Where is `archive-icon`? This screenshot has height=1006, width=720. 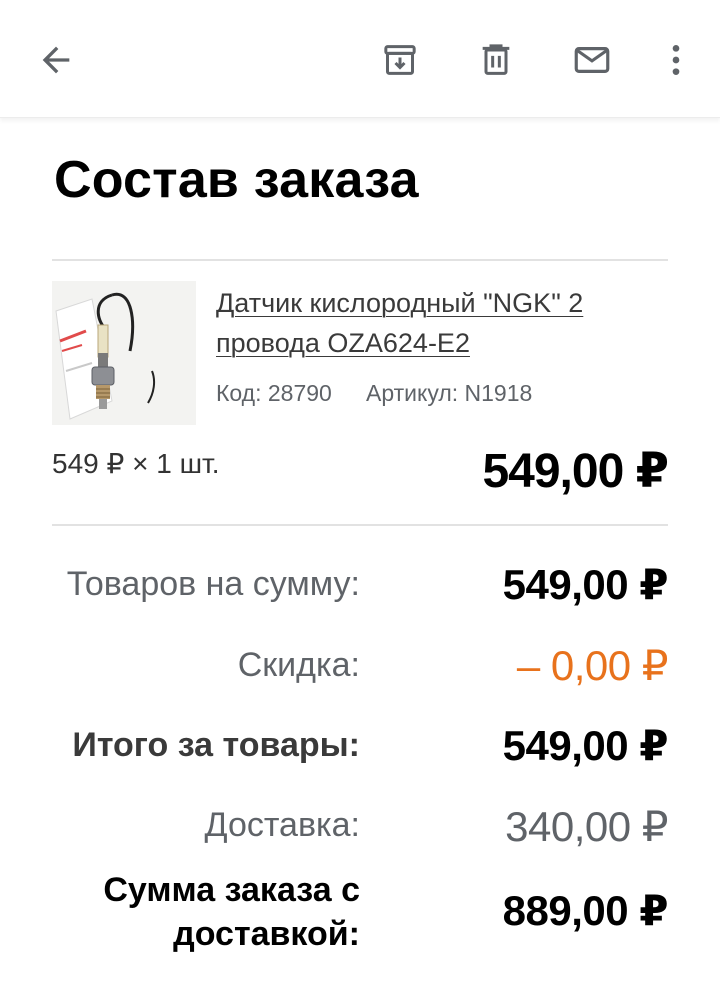
archive-icon is located at coordinates (400, 60).